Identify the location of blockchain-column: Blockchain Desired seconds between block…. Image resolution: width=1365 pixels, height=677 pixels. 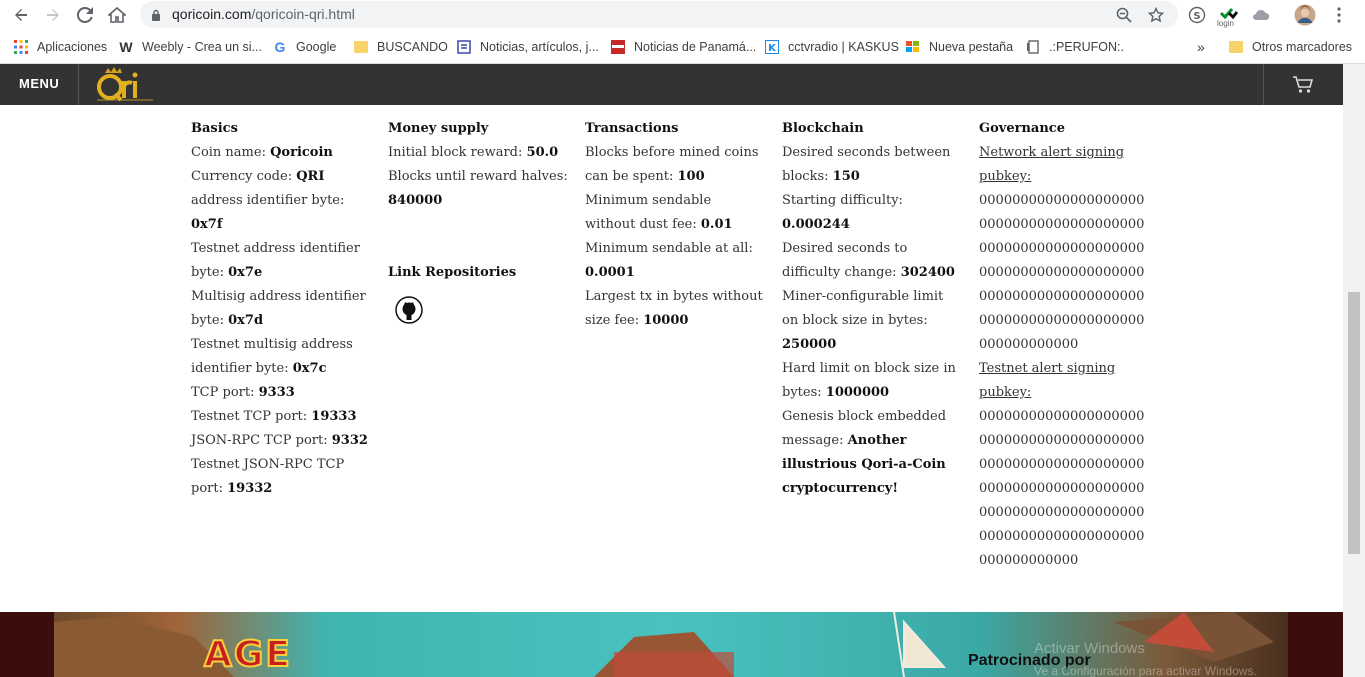
(872, 309).